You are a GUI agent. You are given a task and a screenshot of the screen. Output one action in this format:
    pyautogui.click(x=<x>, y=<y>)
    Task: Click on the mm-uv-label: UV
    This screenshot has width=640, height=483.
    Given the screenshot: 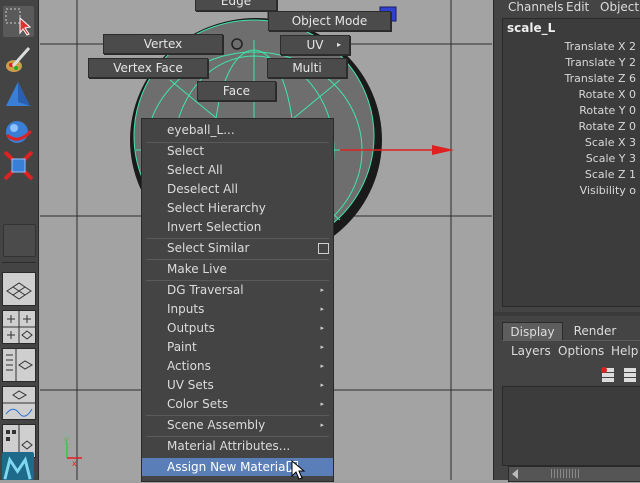 What is the action you would take?
    pyautogui.click(x=315, y=45)
    